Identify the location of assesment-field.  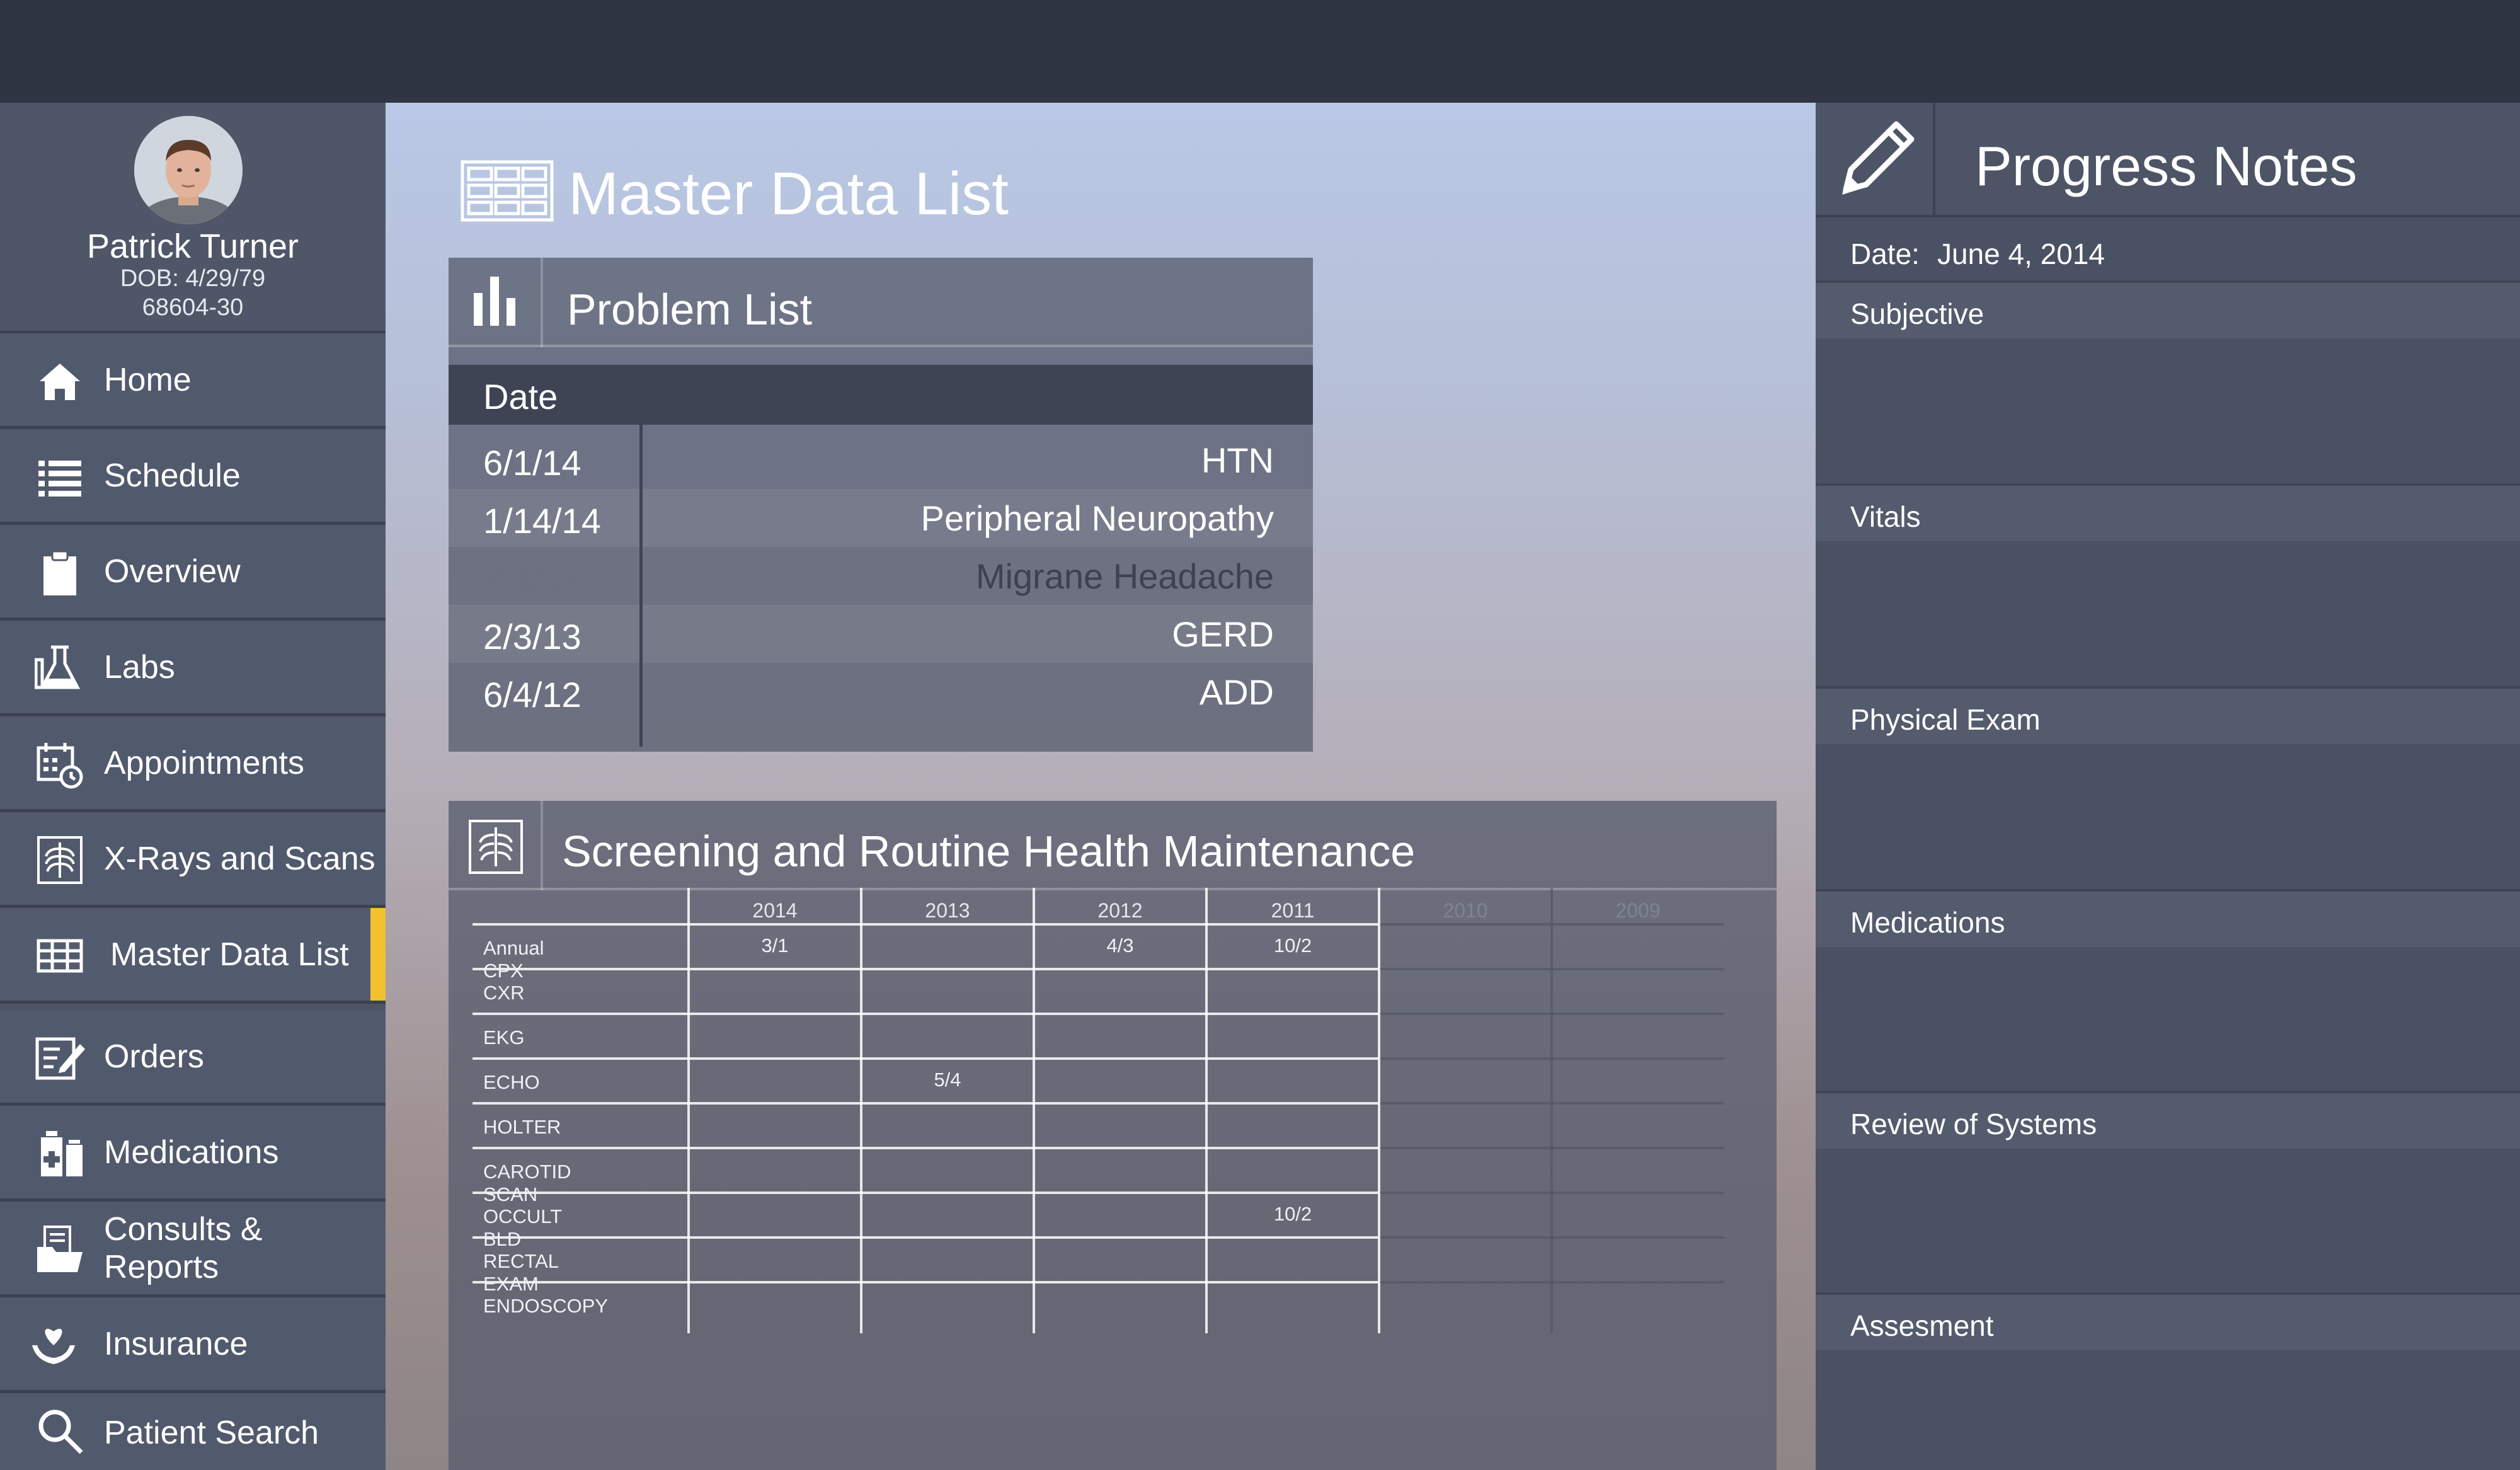
(2168, 1410).